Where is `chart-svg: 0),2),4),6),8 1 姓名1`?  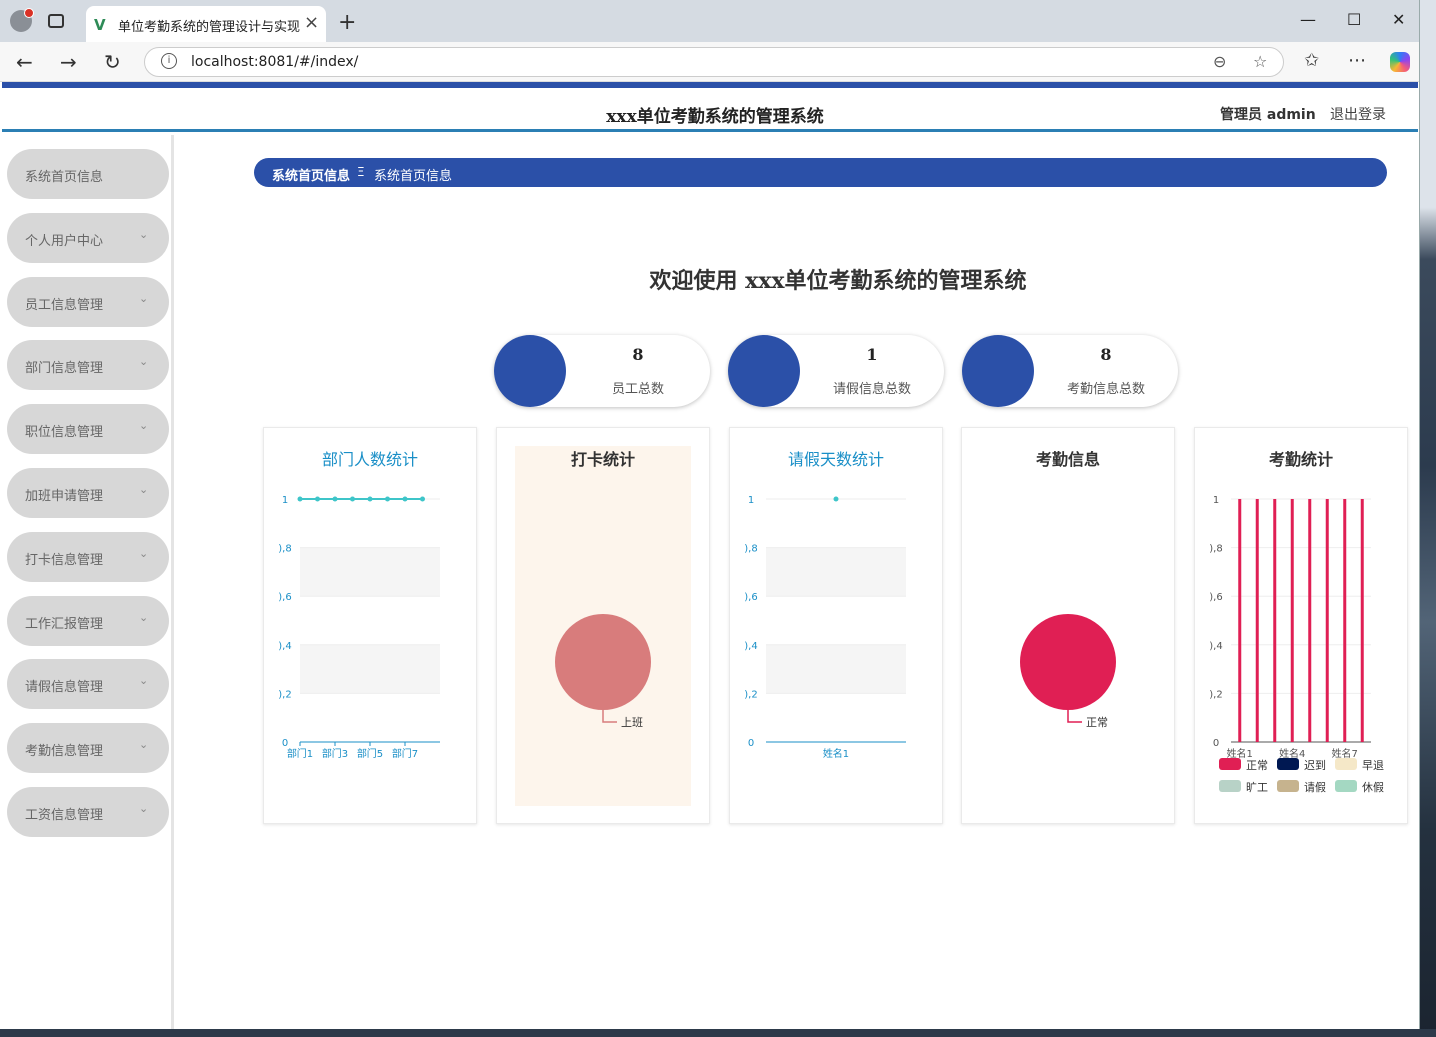 chart-svg: 0),2),4),6),8 1 姓名1 is located at coordinates (825, 627).